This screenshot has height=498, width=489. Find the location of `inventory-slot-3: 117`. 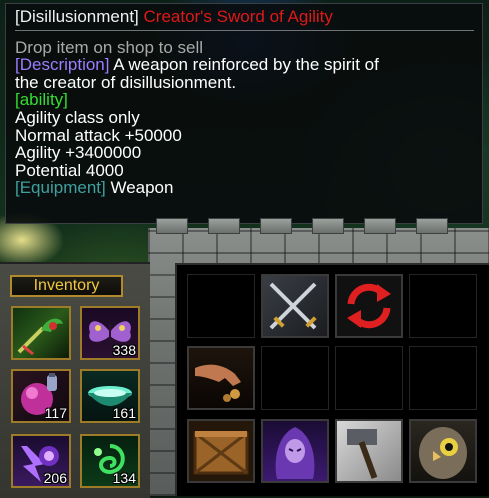

inventory-slot-3: 117 is located at coordinates (41, 396).